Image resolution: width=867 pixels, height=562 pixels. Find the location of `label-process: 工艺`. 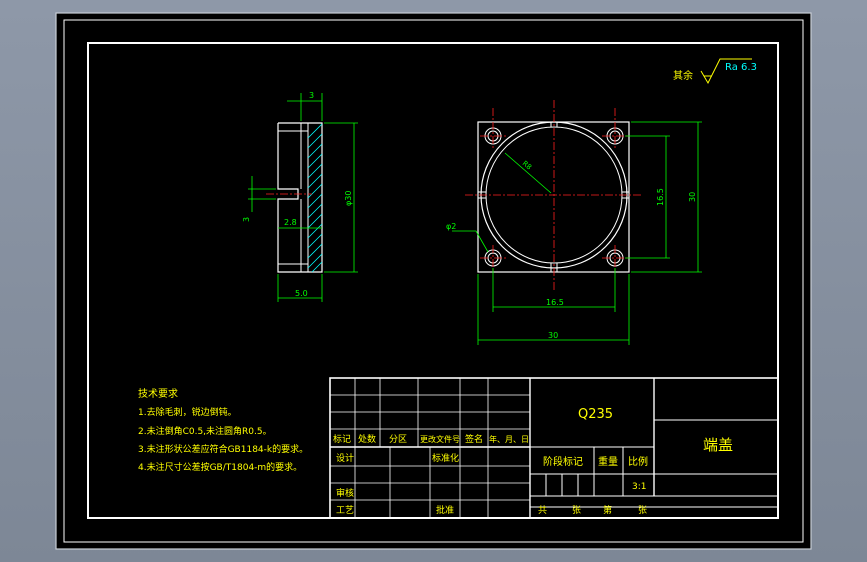

label-process: 工艺 is located at coordinates (345, 510).